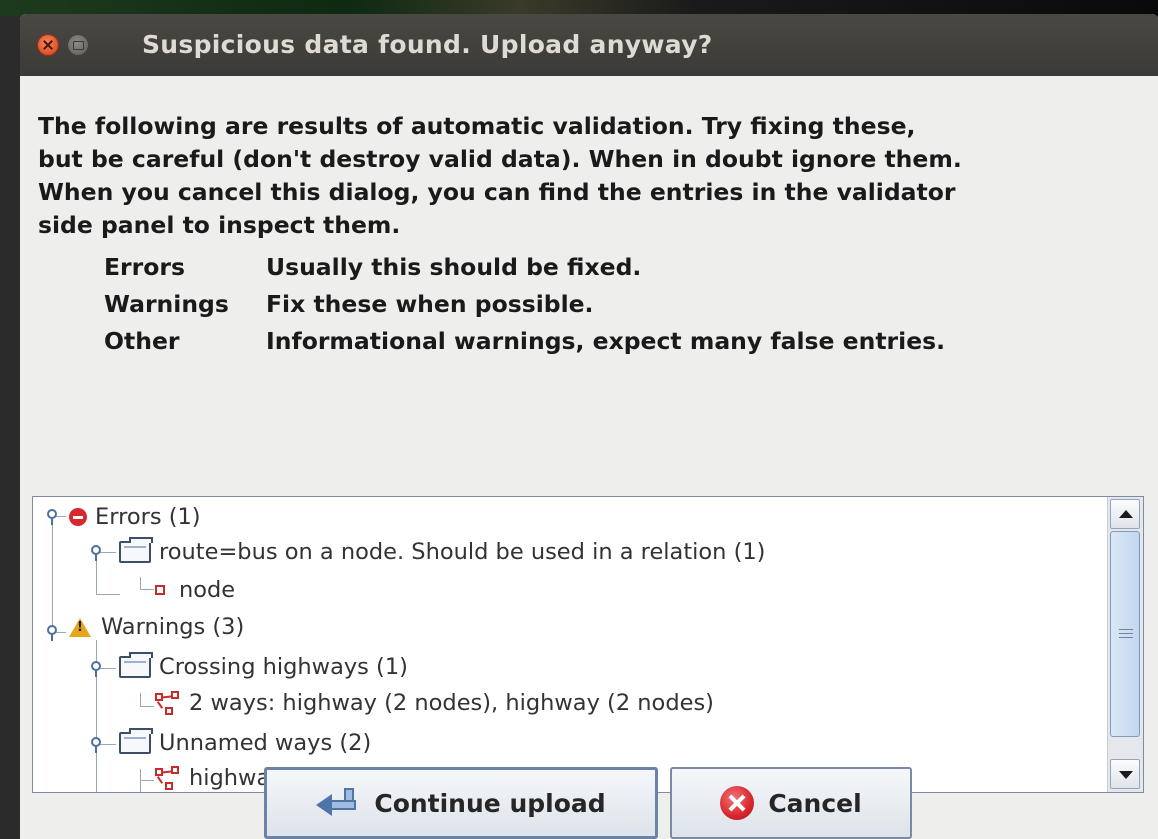 The width and height of the screenshot is (1158, 839). What do you see at coordinates (173, 627) in the screenshot?
I see `tree-item-label: Warnings (3)` at bounding box center [173, 627].